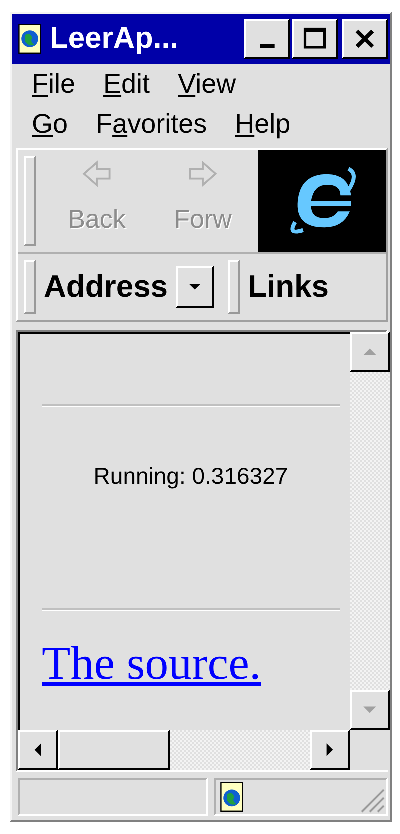 The height and width of the screenshot is (834, 400). Describe the element at coordinates (289, 287) in the screenshot. I see `links-label: Links` at that location.